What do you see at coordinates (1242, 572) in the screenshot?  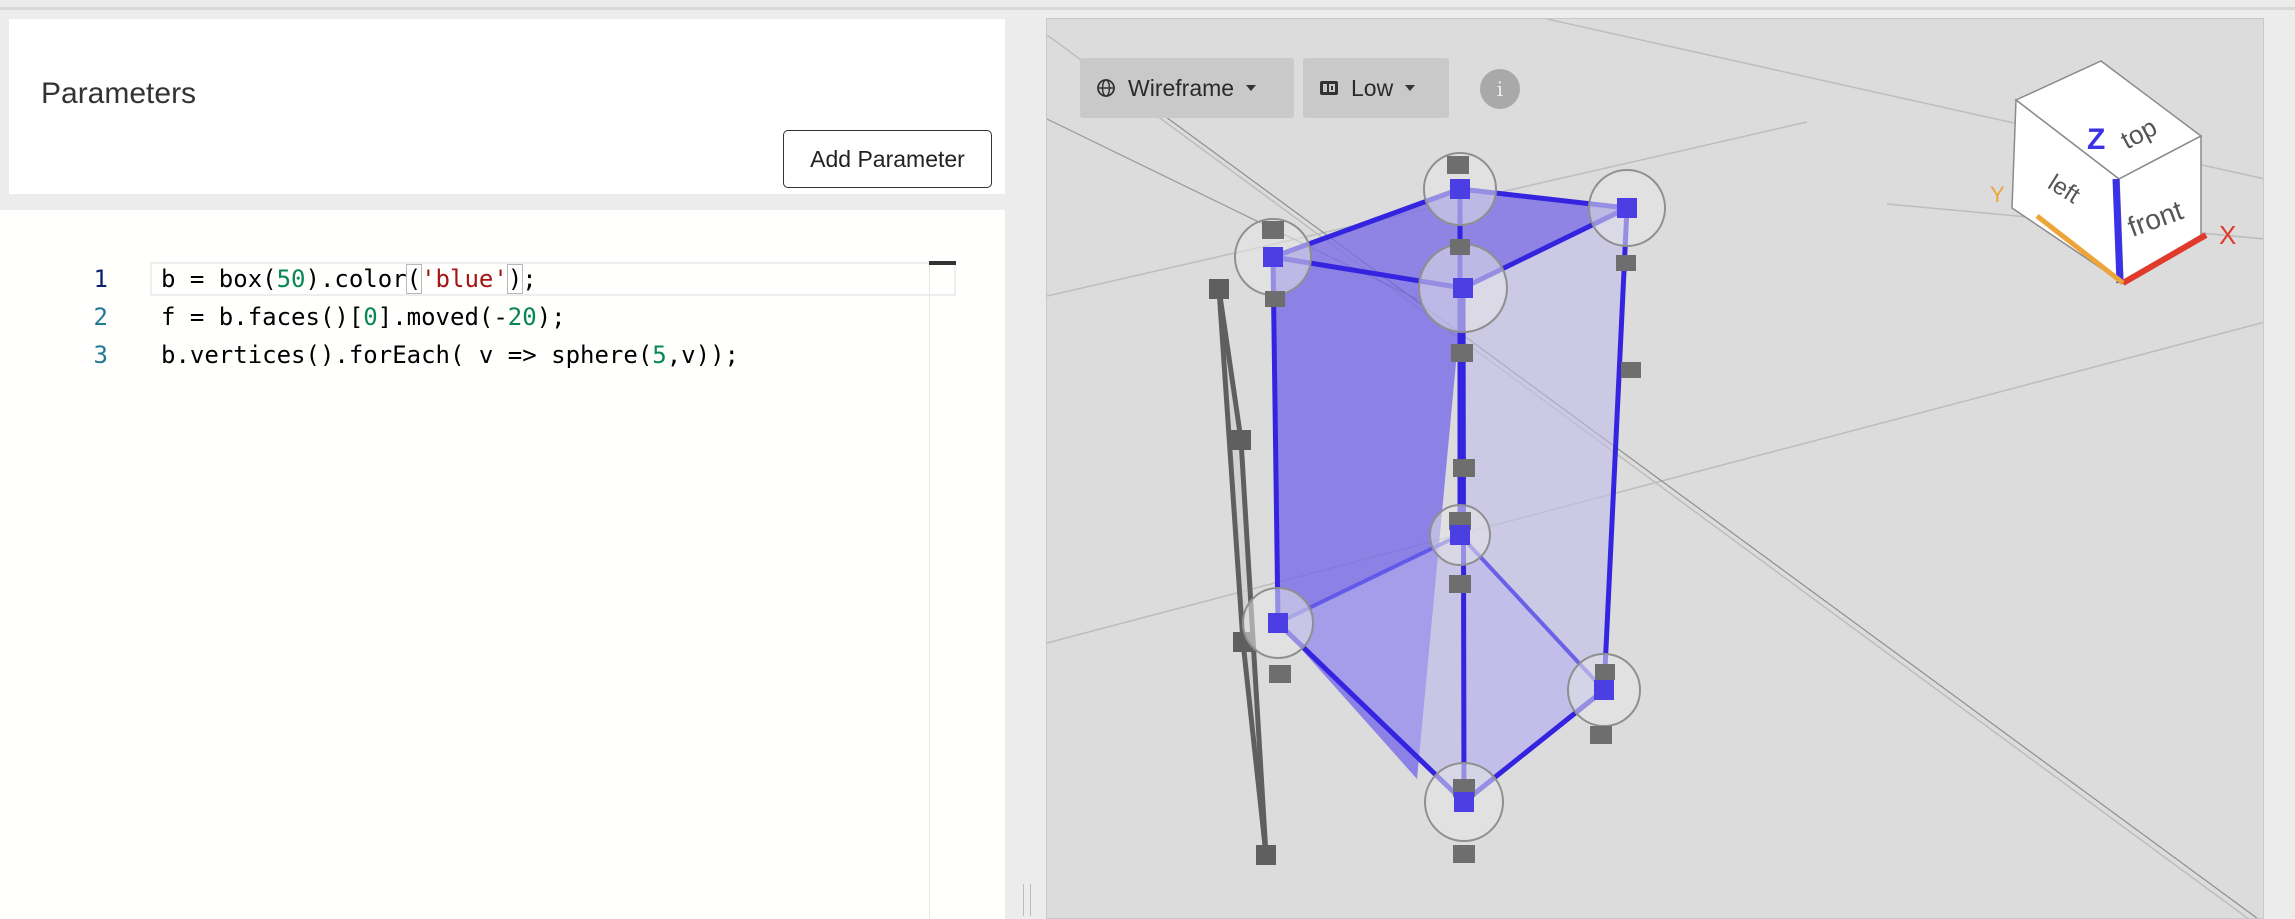 I see `moved-face` at bounding box center [1242, 572].